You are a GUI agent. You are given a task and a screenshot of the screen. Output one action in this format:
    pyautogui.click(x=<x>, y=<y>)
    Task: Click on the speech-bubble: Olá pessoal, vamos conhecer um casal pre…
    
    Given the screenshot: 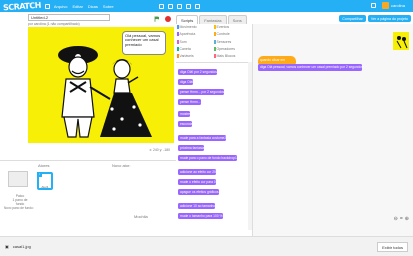 What is the action you would take?
    pyautogui.click(x=144, y=43)
    